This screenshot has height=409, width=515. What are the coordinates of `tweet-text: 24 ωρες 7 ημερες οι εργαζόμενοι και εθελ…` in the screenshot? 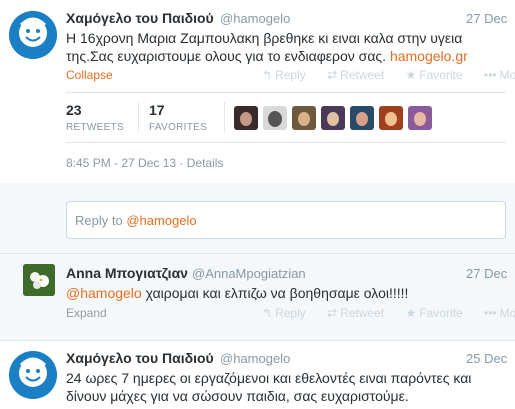 It's located at (269, 387).